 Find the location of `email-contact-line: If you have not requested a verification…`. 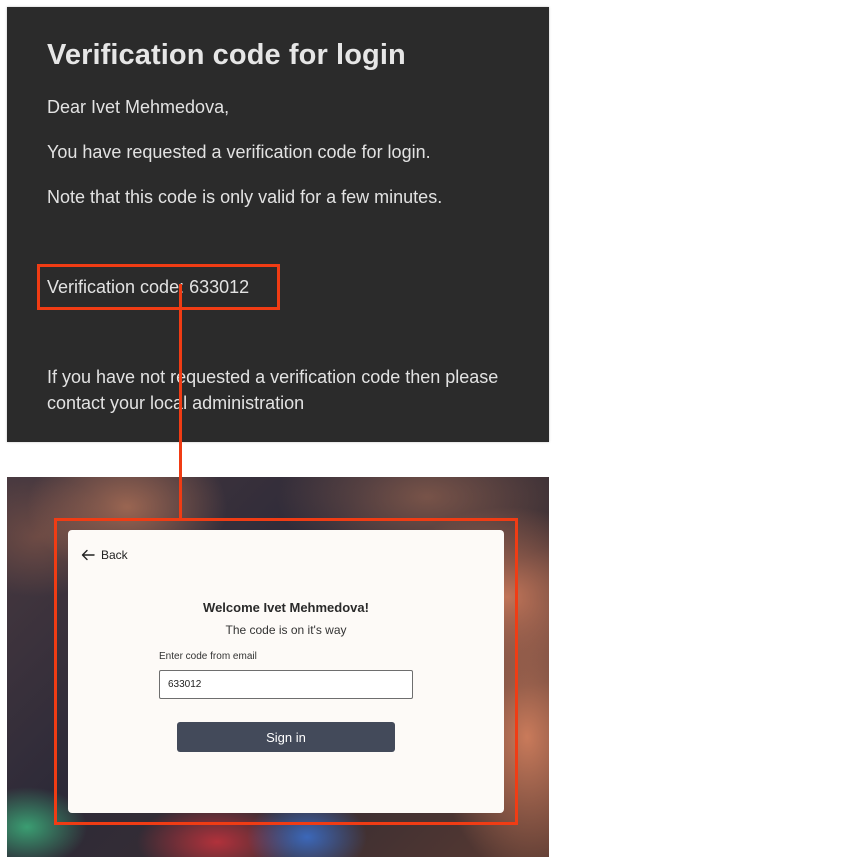

email-contact-line: If you have not requested a verification… is located at coordinates (273, 390).